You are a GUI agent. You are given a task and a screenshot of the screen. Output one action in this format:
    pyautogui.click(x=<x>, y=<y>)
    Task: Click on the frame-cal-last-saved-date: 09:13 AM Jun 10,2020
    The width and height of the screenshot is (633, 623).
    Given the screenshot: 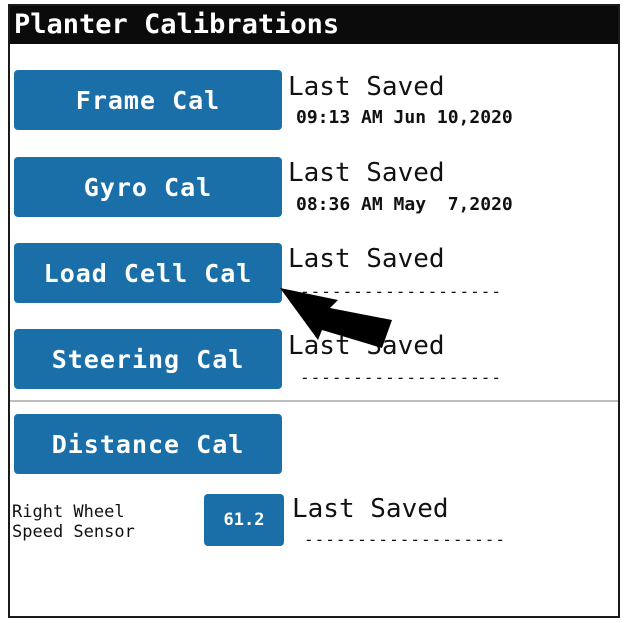 What is the action you would take?
    pyautogui.click(x=404, y=117)
    